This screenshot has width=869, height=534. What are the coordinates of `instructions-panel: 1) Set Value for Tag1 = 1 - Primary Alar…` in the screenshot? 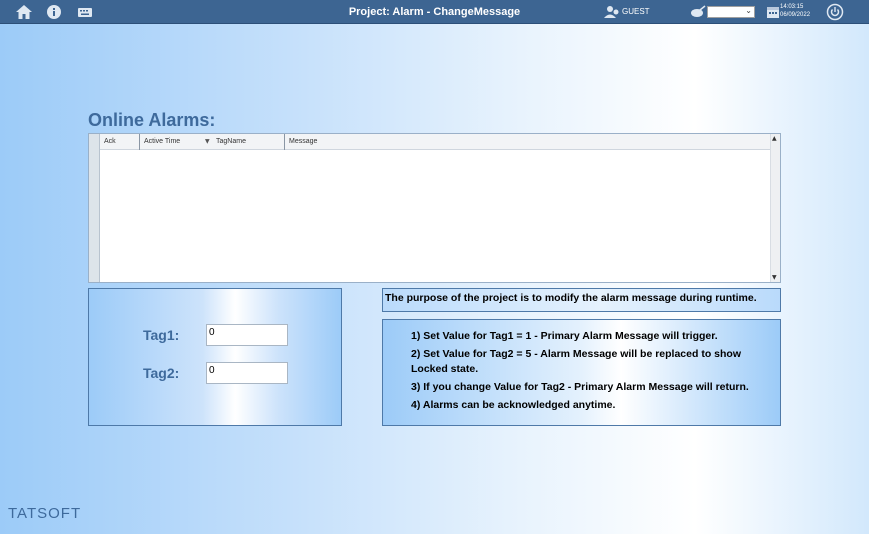 It's located at (581, 372).